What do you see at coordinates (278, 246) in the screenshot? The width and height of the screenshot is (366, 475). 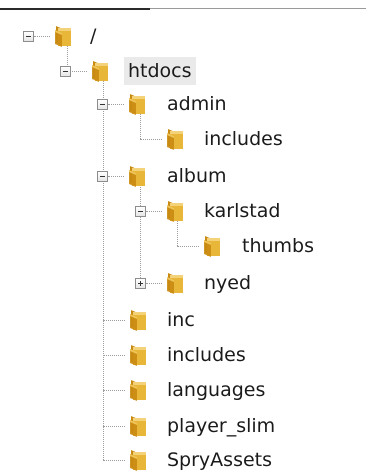 I see `tree-node-thumbs: thumbs` at bounding box center [278, 246].